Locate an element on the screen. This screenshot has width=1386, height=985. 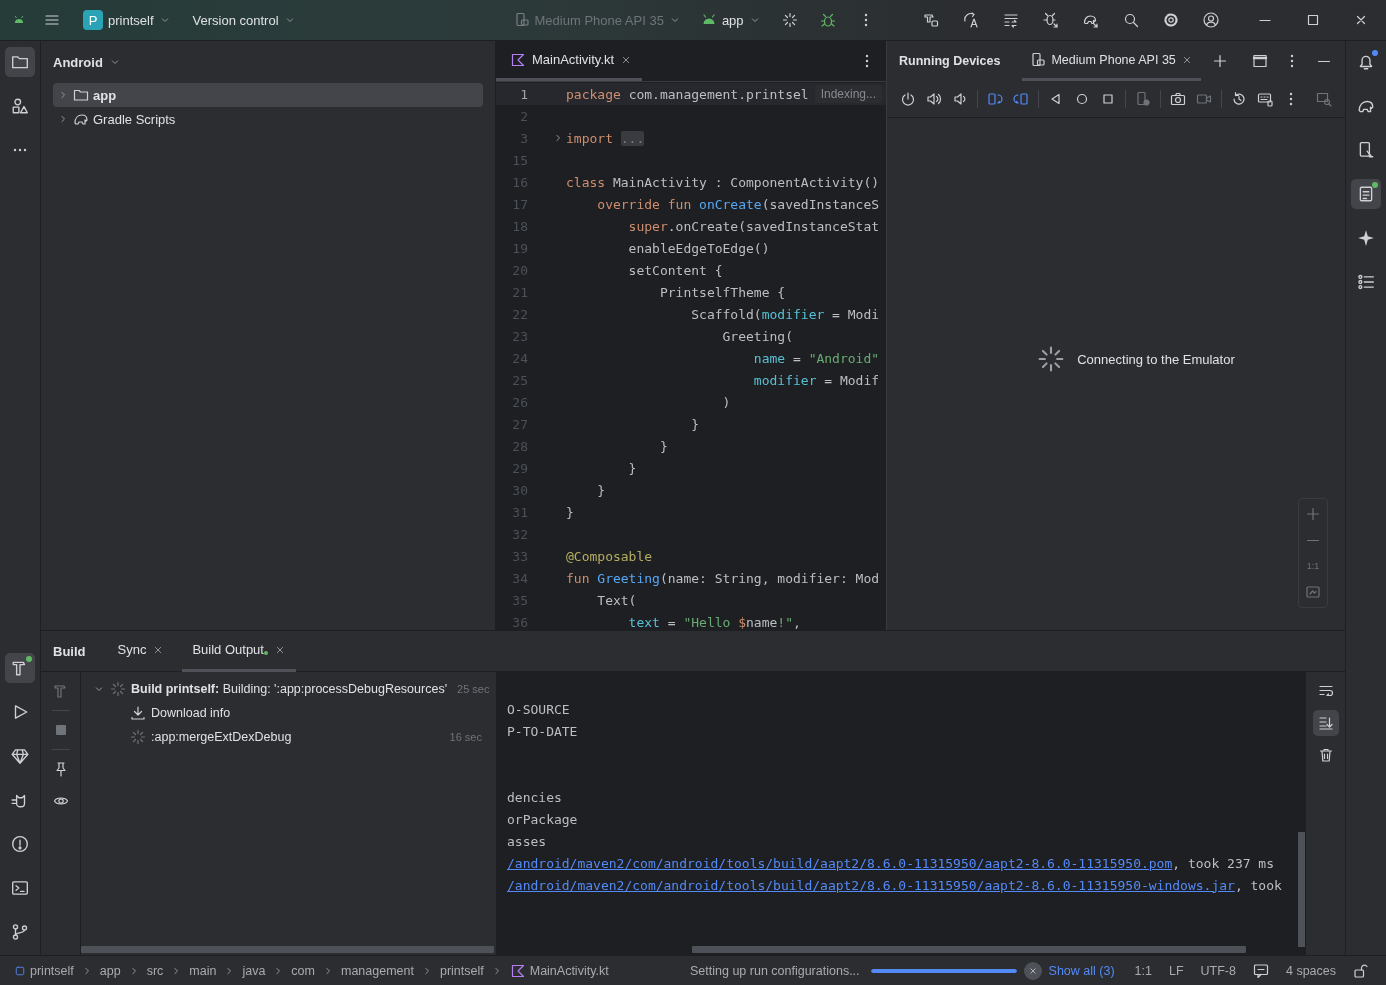
code-line: super.onCreate(savedInstanceStat is located at coordinates (753, 226).